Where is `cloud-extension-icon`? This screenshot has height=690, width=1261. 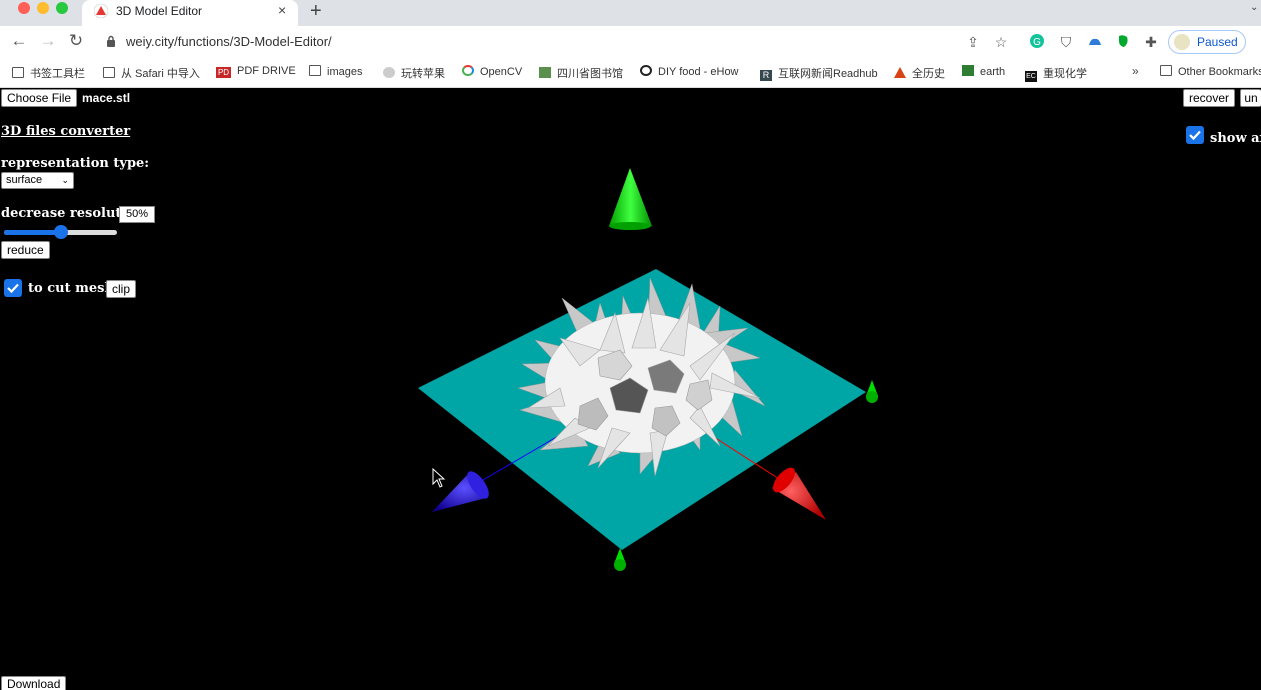 cloud-extension-icon is located at coordinates (1095, 42).